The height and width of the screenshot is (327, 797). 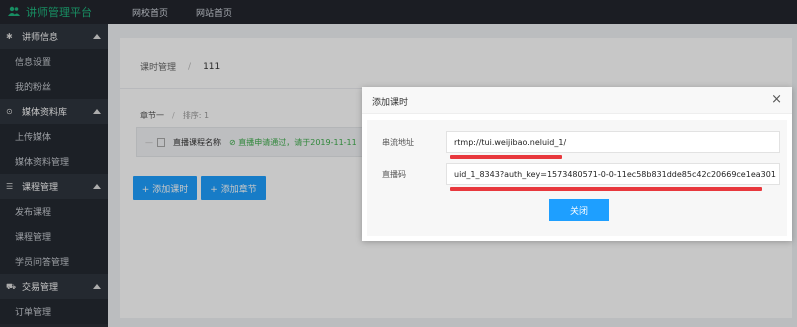 I want to click on modal-header: 添加课时 ×, so click(x=577, y=100).